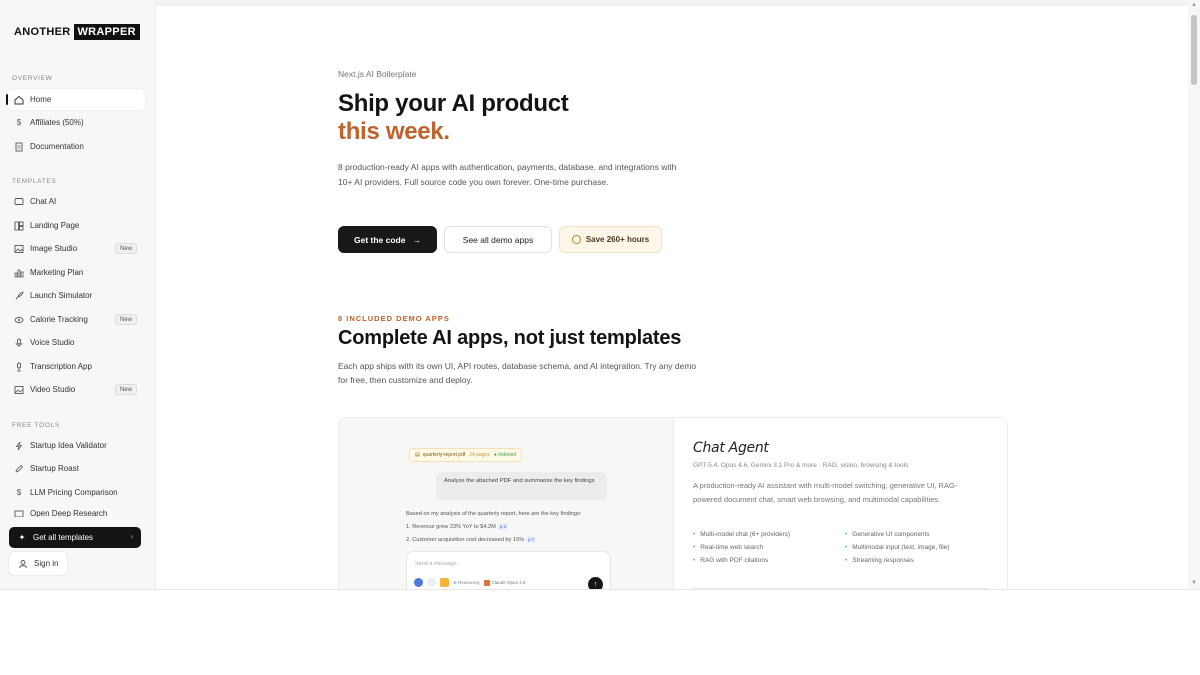  I want to click on sign-in-label: Sign in, so click(46, 563).